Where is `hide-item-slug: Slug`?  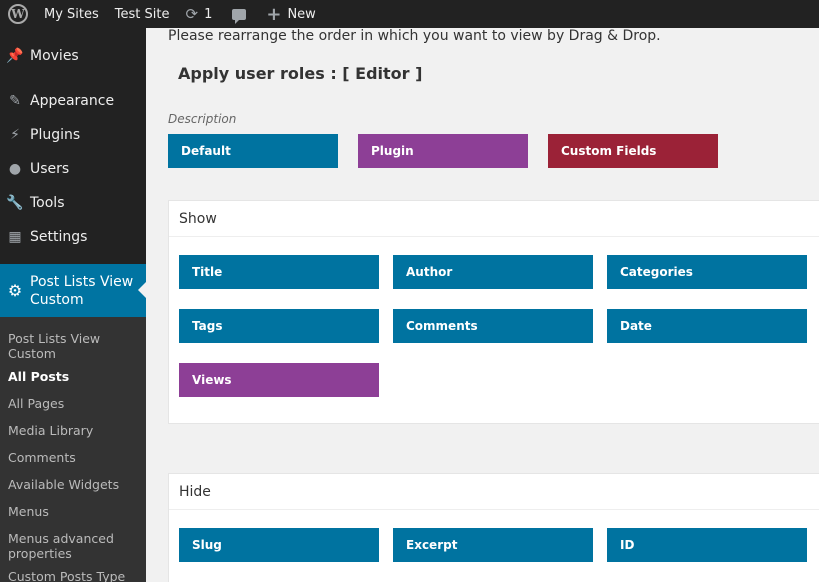
hide-item-slug: Slug is located at coordinates (279, 545).